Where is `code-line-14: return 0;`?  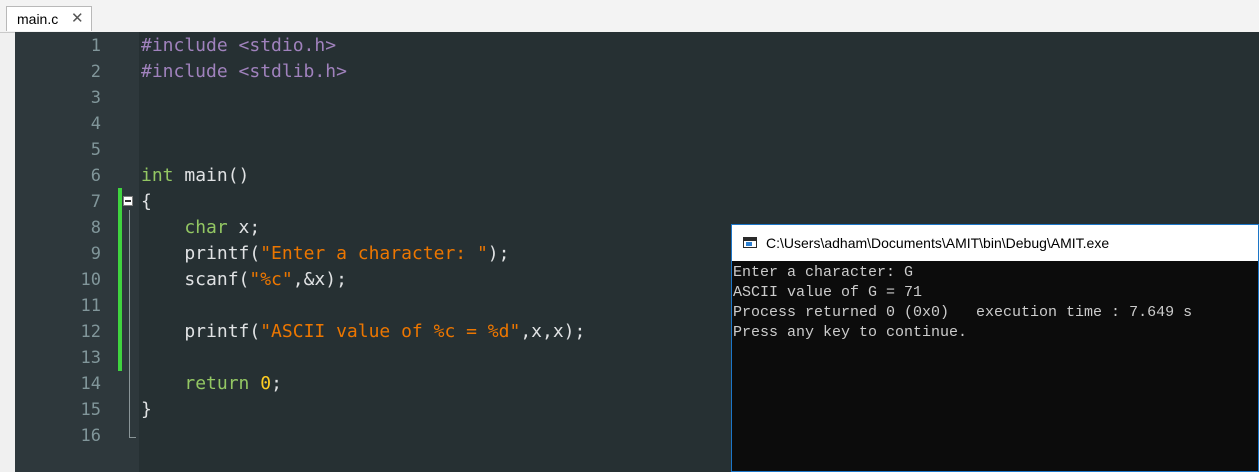
code-line-14: return 0; is located at coordinates (211, 384).